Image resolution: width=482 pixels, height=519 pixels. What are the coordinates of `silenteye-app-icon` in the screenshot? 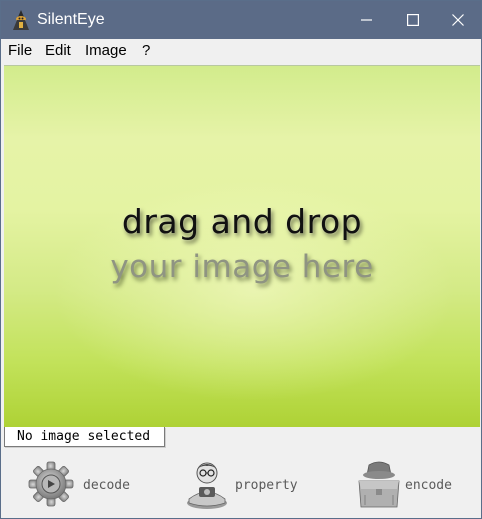 It's located at (21, 20).